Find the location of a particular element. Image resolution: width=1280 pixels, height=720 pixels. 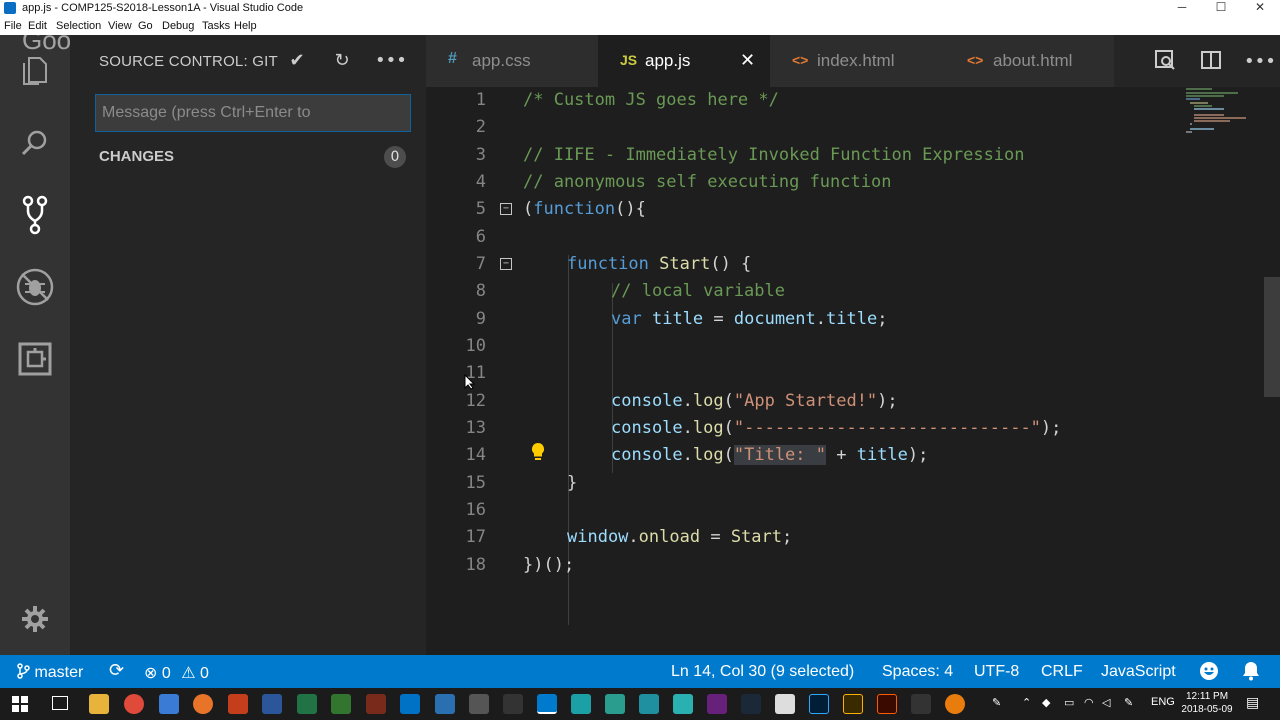

steam-icon is located at coordinates (751, 704).